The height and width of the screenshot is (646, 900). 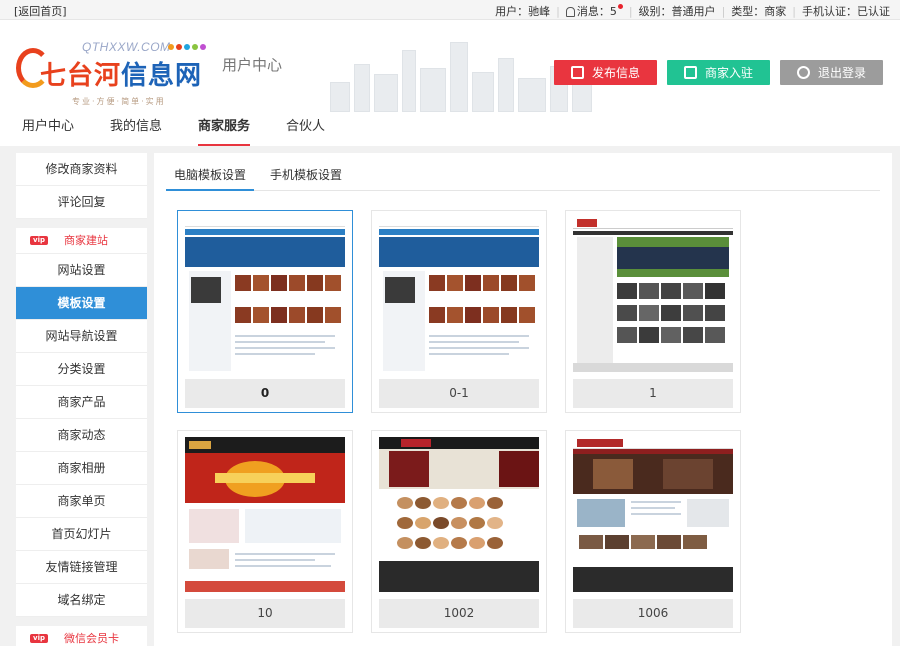 What do you see at coordinates (605, 72) in the screenshot?
I see `publish-button: 发布信息` at bounding box center [605, 72].